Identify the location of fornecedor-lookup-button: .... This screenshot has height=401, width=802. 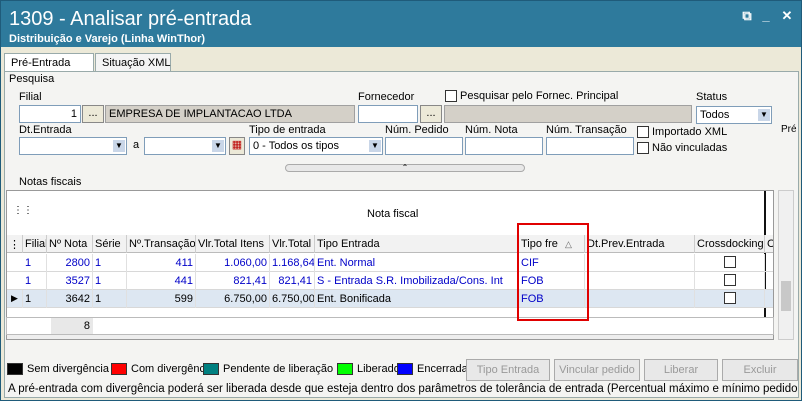
(431, 114).